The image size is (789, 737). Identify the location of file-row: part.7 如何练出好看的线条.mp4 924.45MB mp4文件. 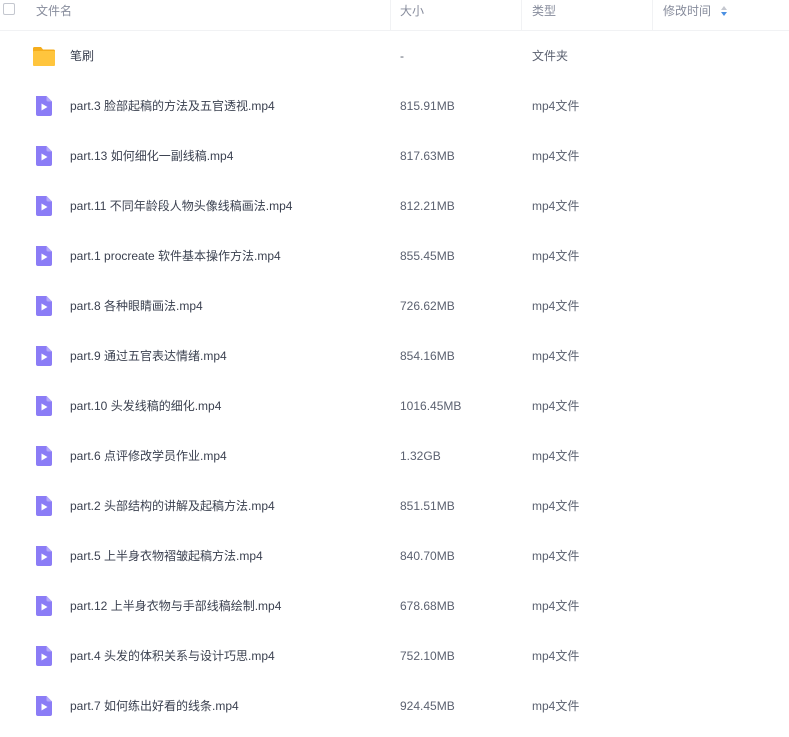
(394, 706).